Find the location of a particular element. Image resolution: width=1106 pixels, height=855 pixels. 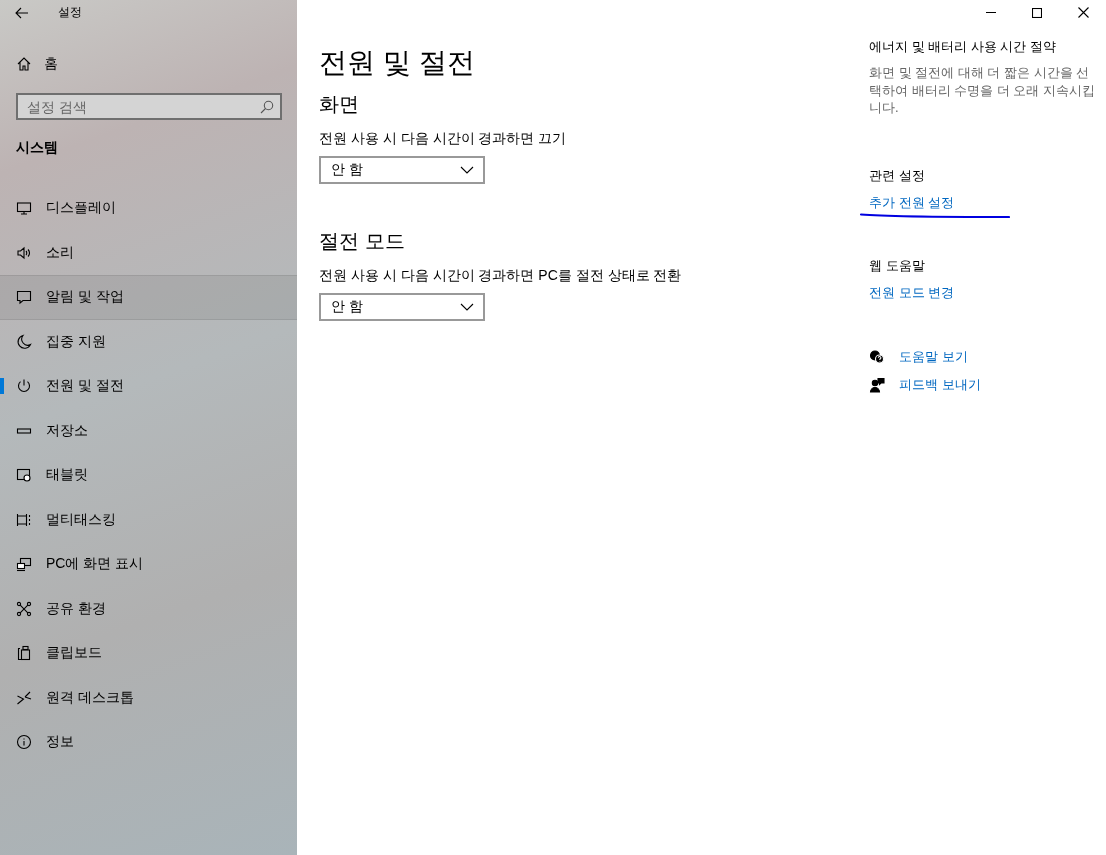

speaker-icon is located at coordinates (24, 252).